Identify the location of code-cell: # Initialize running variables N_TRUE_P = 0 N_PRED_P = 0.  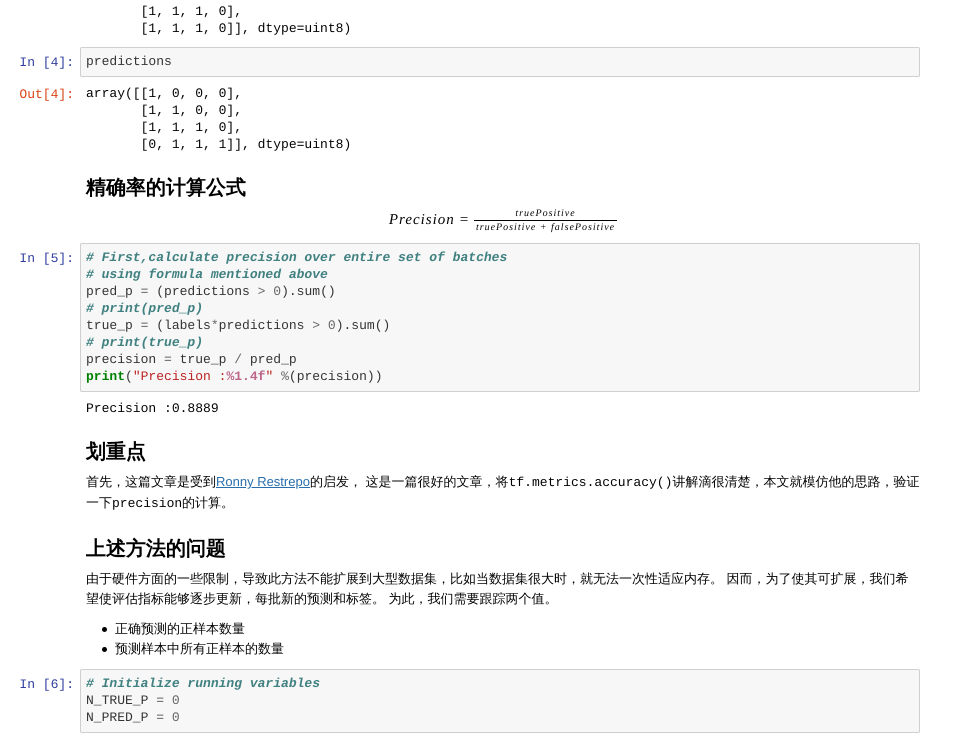
(500, 701).